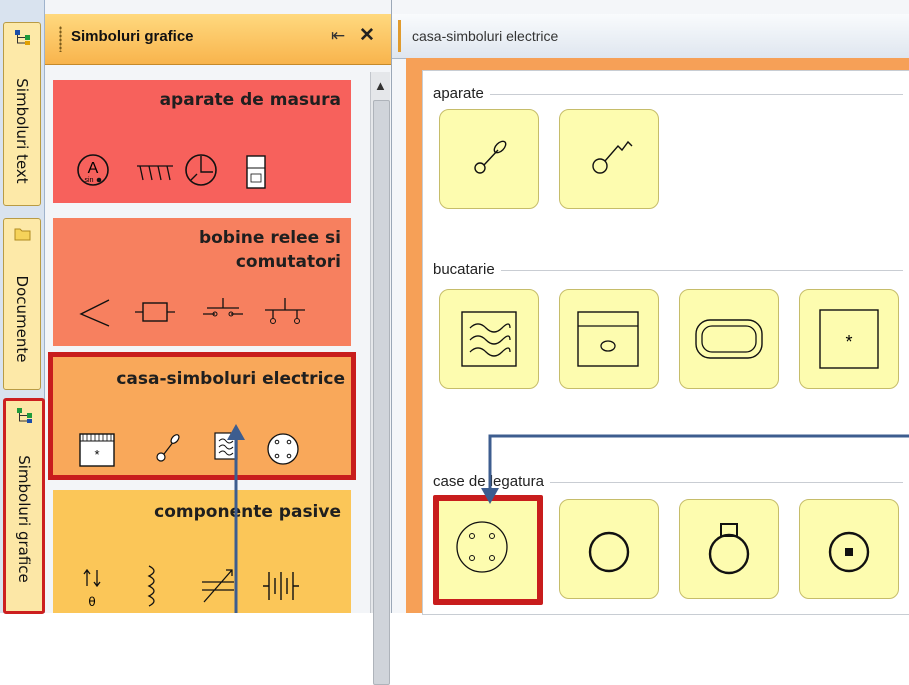  Describe the element at coordinates (203, 172) in the screenshot. I see `wattmeter-symbol-icon` at that location.